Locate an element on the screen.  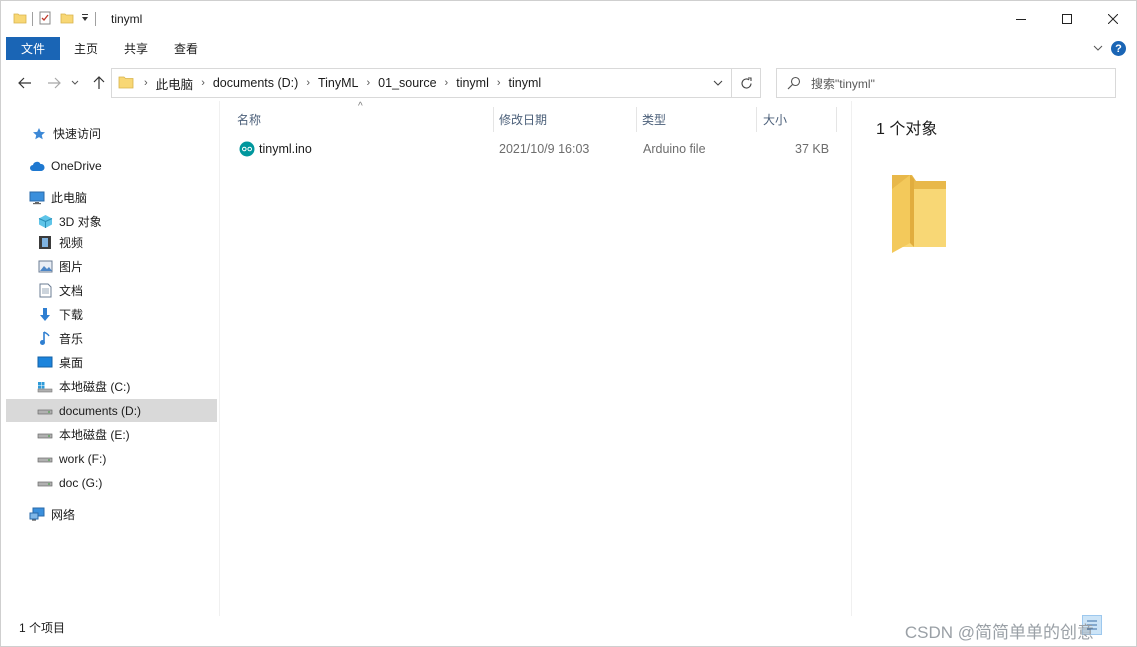
sidebar-item-desktop: 桌面 is located at coordinates (111, 362).